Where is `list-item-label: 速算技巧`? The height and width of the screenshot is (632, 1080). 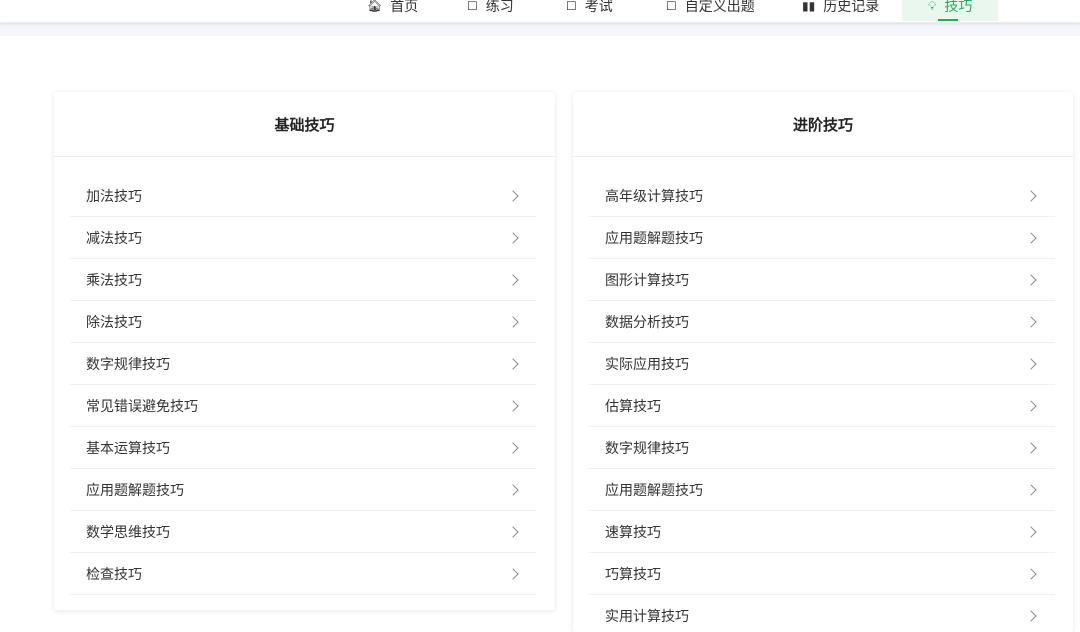 list-item-label: 速算技巧 is located at coordinates (633, 532).